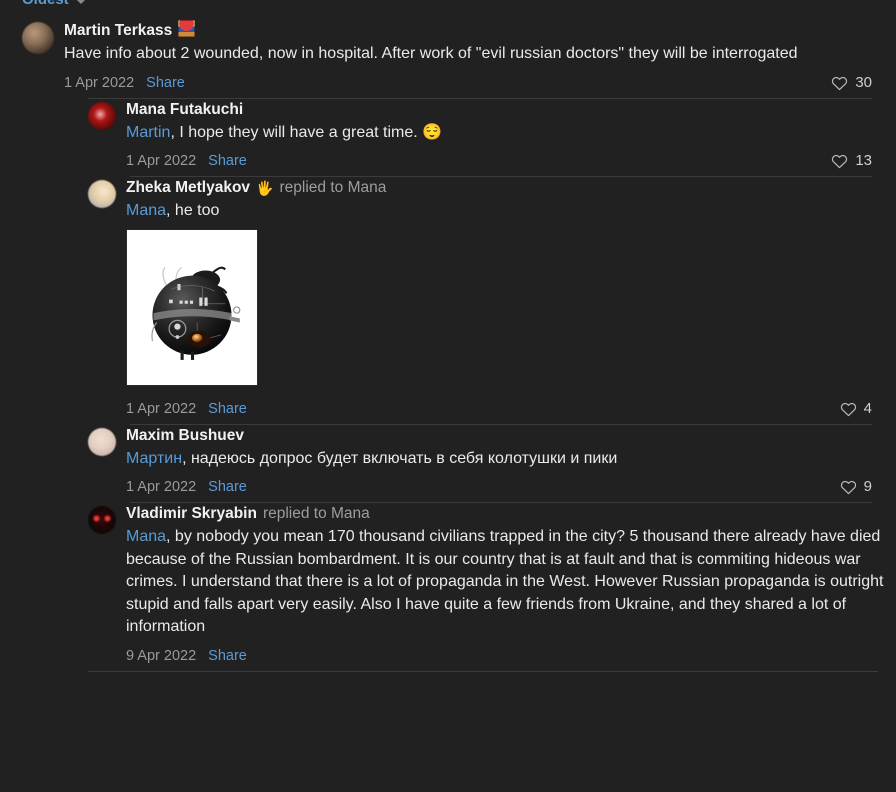 The image size is (896, 792). Describe the element at coordinates (45, 4) in the screenshot. I see `sort-dropdown-label: Oldest` at that location.